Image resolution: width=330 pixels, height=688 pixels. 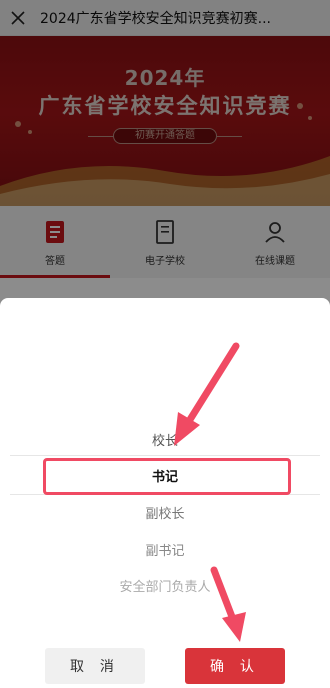 I want to click on picker-option: 安全部门负责人, so click(x=165, y=585).